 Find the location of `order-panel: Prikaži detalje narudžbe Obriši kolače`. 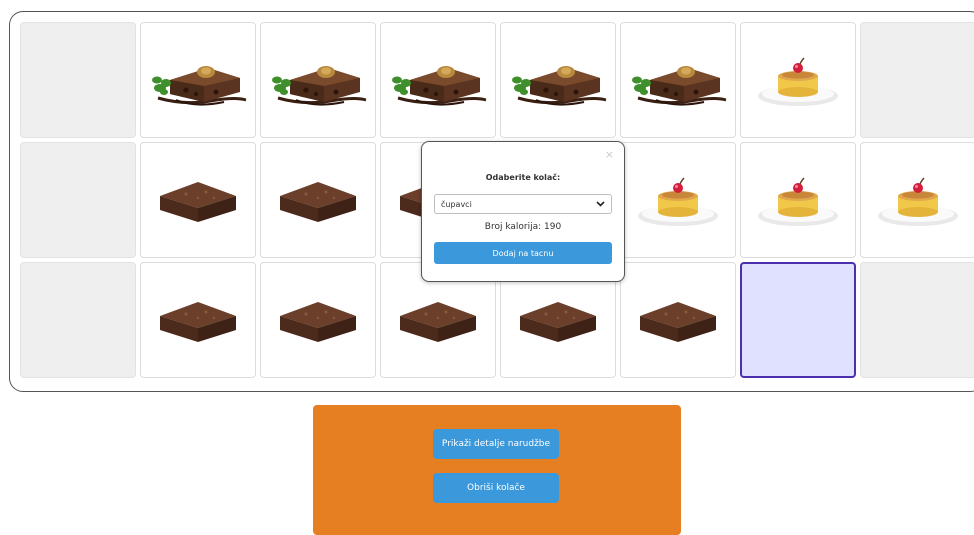

order-panel: Prikaži detalje narudžbe Obriši kolače is located at coordinates (497, 470).